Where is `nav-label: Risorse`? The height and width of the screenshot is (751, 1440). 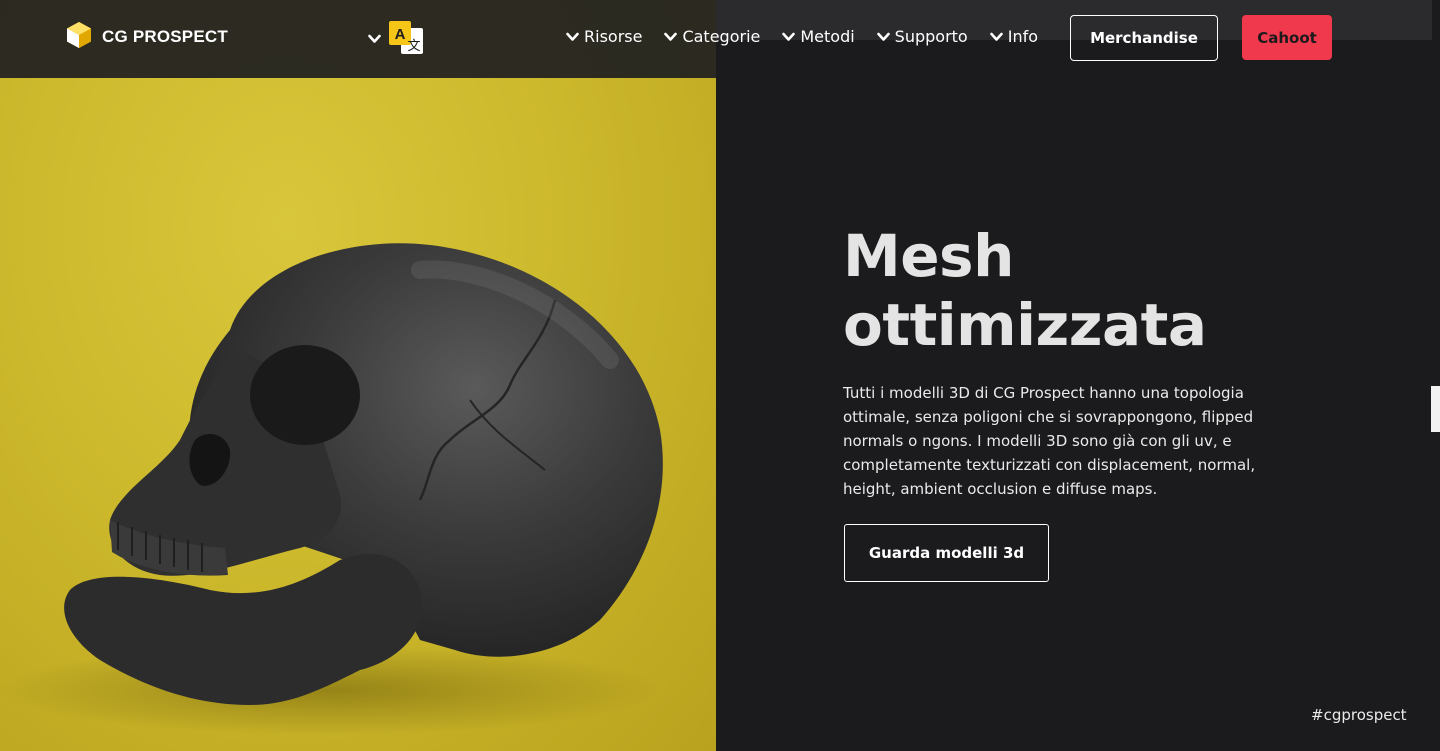 nav-label: Risorse is located at coordinates (613, 36).